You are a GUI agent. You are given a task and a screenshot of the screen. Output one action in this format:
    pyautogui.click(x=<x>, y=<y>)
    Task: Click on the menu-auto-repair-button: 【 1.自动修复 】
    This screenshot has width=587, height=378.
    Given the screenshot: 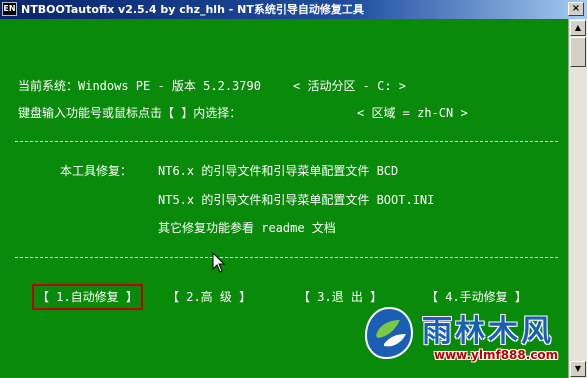 What is the action you would take?
    pyautogui.click(x=87, y=297)
    